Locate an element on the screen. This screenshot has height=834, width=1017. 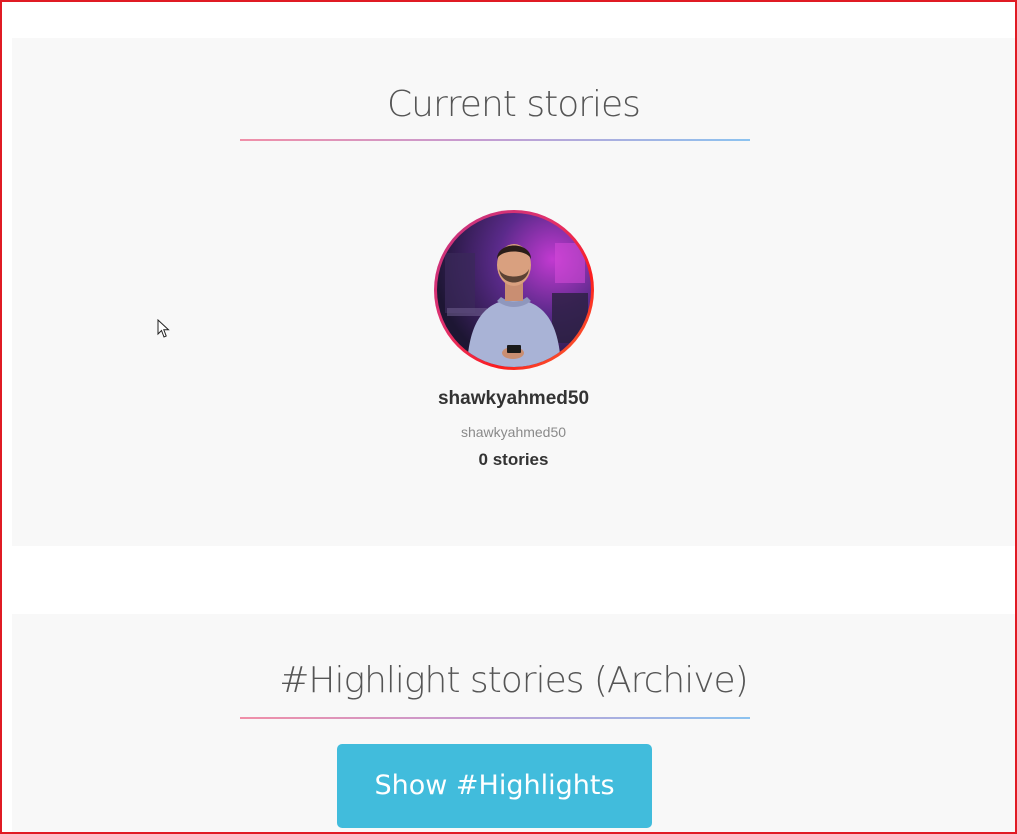
profile-display-name: shawkyahmed50 is located at coordinates (513, 399).